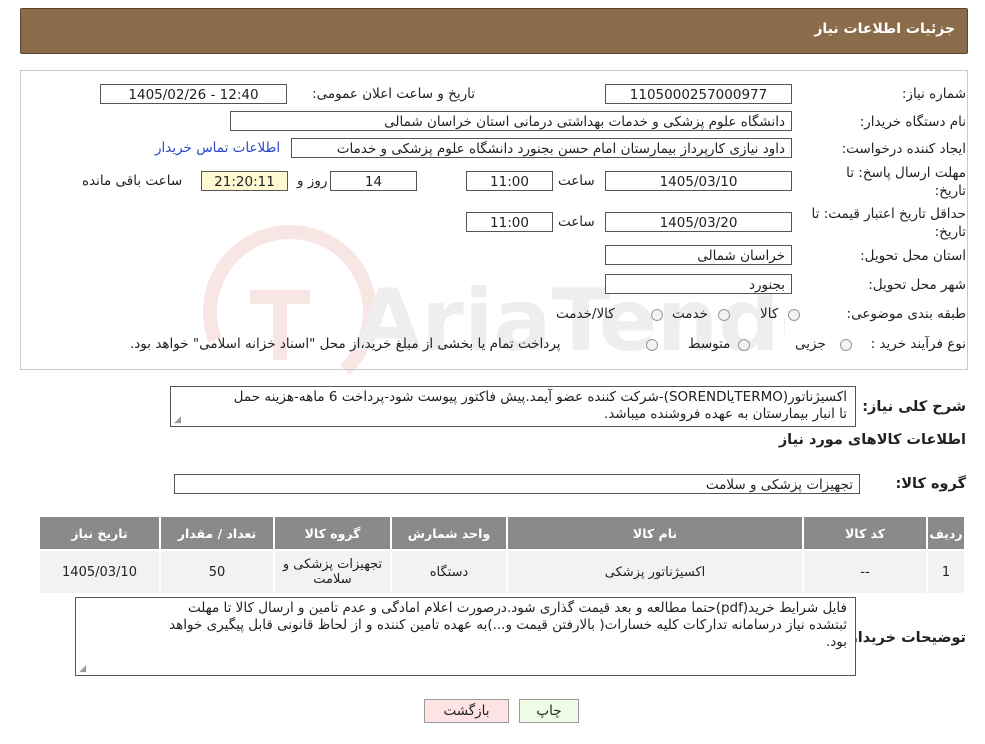 Image resolution: width=985 pixels, height=744 pixels. I want to click on goods-group-field: تجهیزات پزشکی و سلامت, so click(517, 484).